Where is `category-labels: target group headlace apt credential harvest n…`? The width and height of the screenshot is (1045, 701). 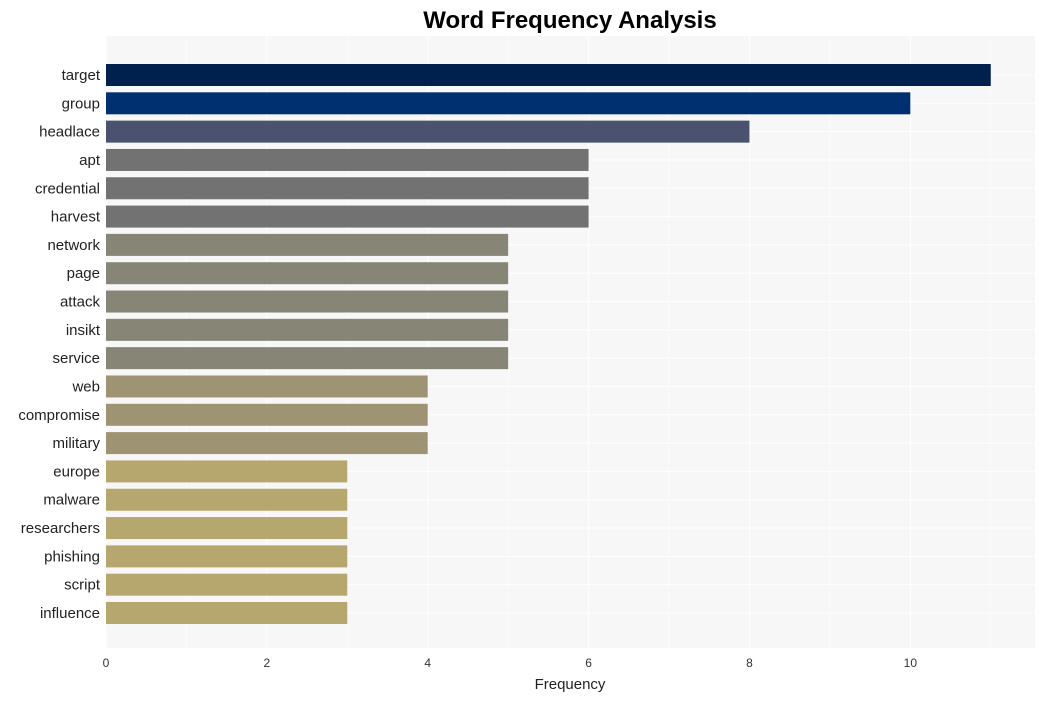
category-labels: target group headlace apt credential harvest n… is located at coordinates (59, 344).